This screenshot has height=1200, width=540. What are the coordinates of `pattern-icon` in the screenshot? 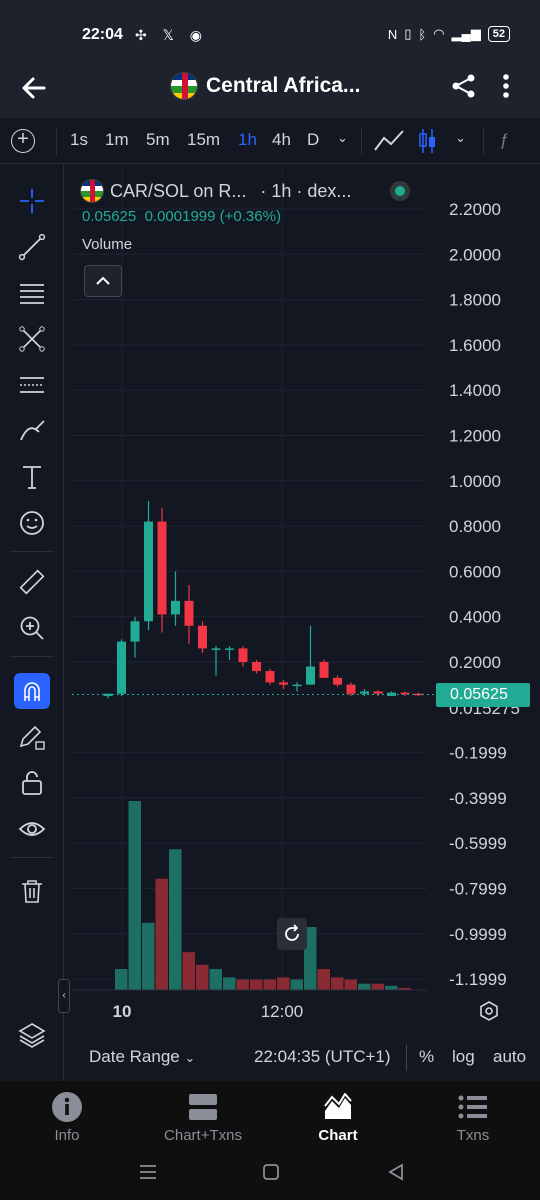 It's located at (32, 339).